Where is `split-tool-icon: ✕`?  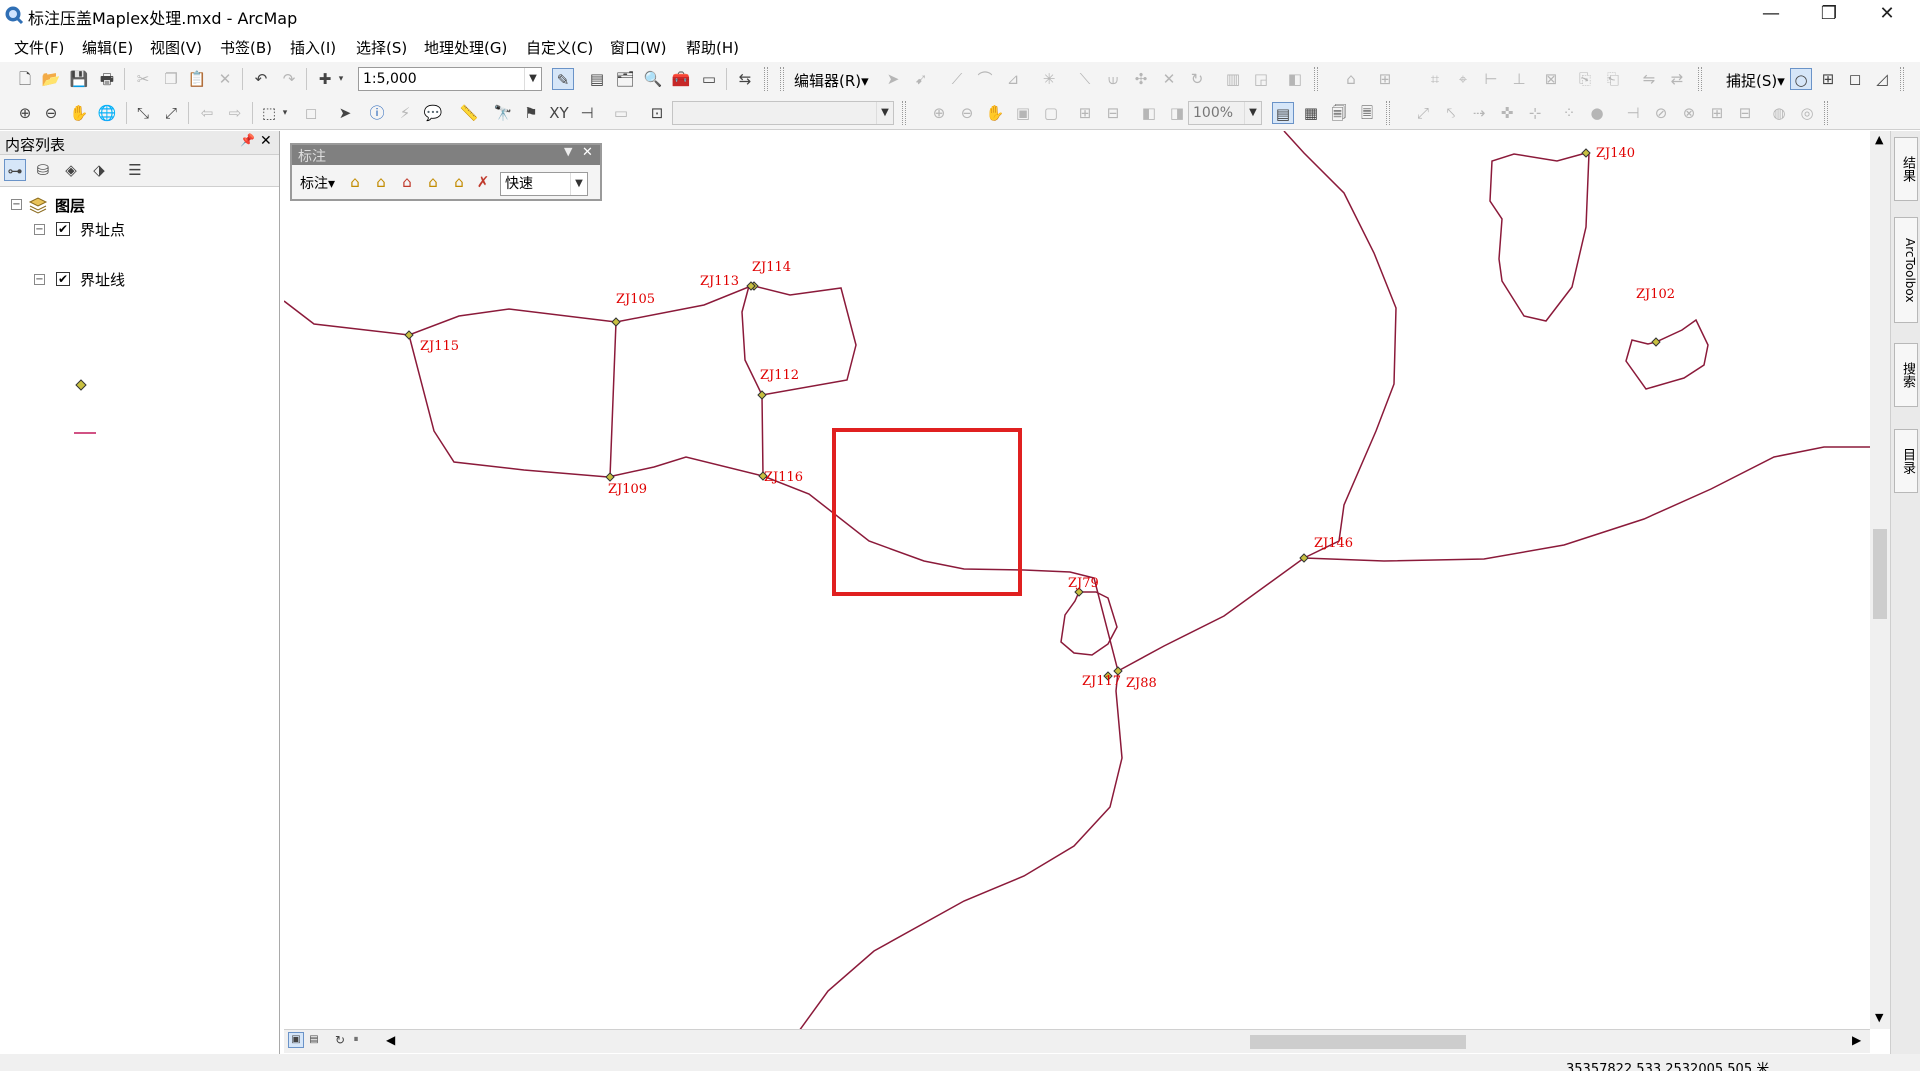 split-tool-icon: ✕ is located at coordinates (1169, 79).